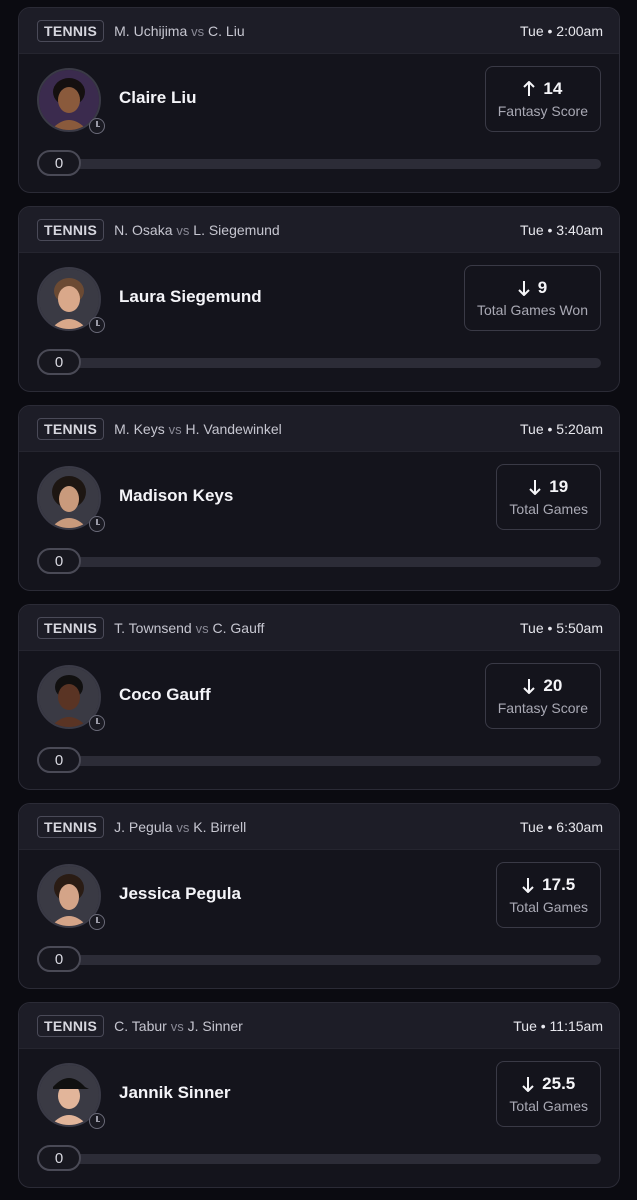 Image resolution: width=637 pixels, height=1200 pixels. I want to click on stat-value: 20, so click(553, 685).